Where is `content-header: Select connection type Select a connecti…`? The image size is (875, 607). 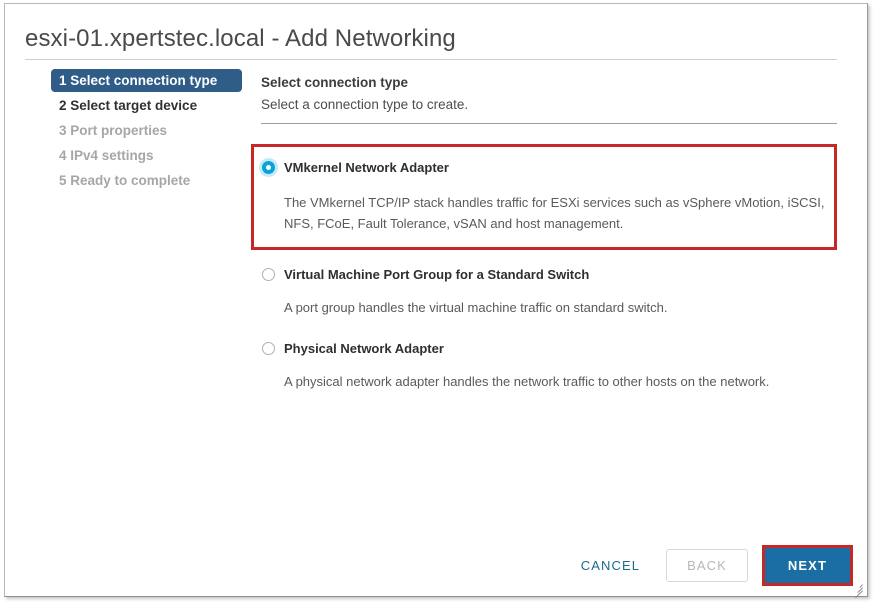 content-header: Select connection type Select a connecti… is located at coordinates (549, 99).